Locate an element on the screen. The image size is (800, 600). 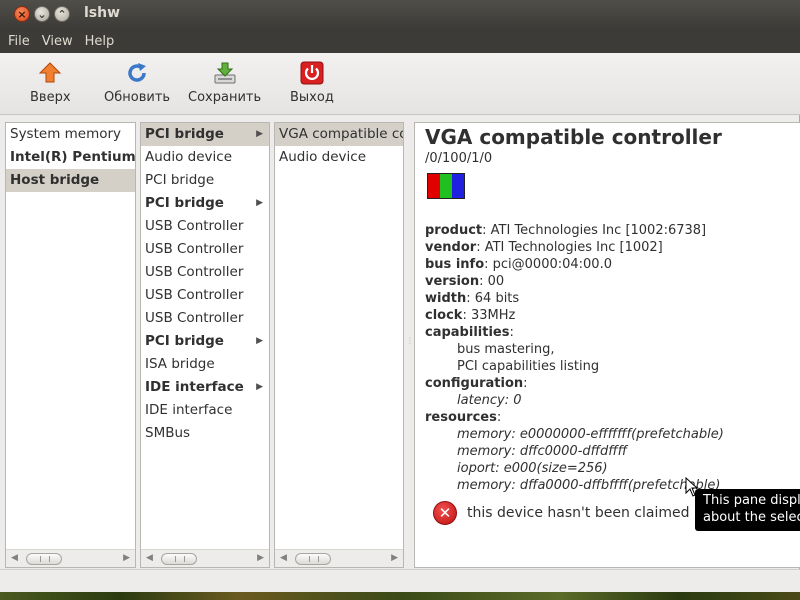
up-button: Вверх is located at coordinates (50, 86).